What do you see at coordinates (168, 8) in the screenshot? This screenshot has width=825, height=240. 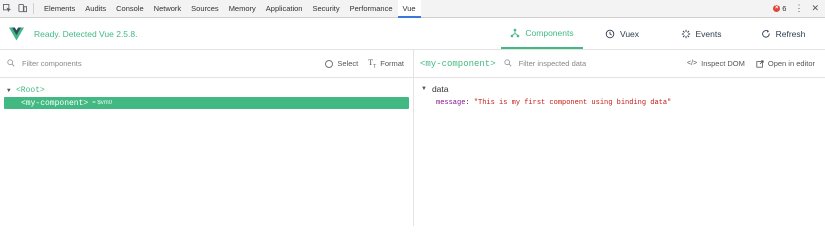 I see `devtools-tab-network: Network` at bounding box center [168, 8].